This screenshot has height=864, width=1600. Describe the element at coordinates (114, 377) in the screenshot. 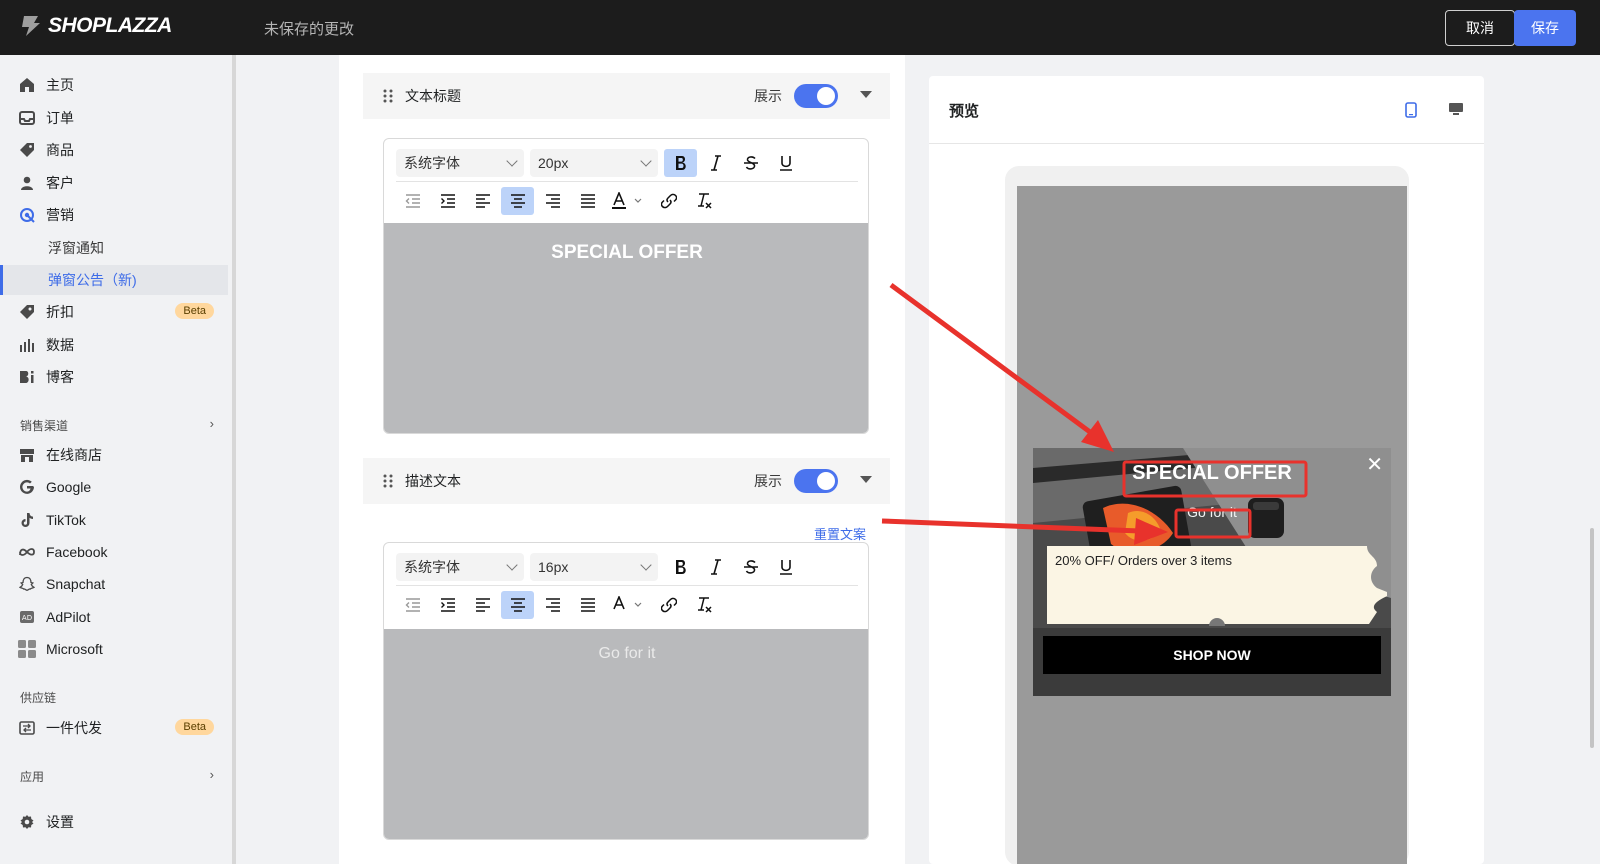

I see `sidebar-item-blog: 博客` at that location.